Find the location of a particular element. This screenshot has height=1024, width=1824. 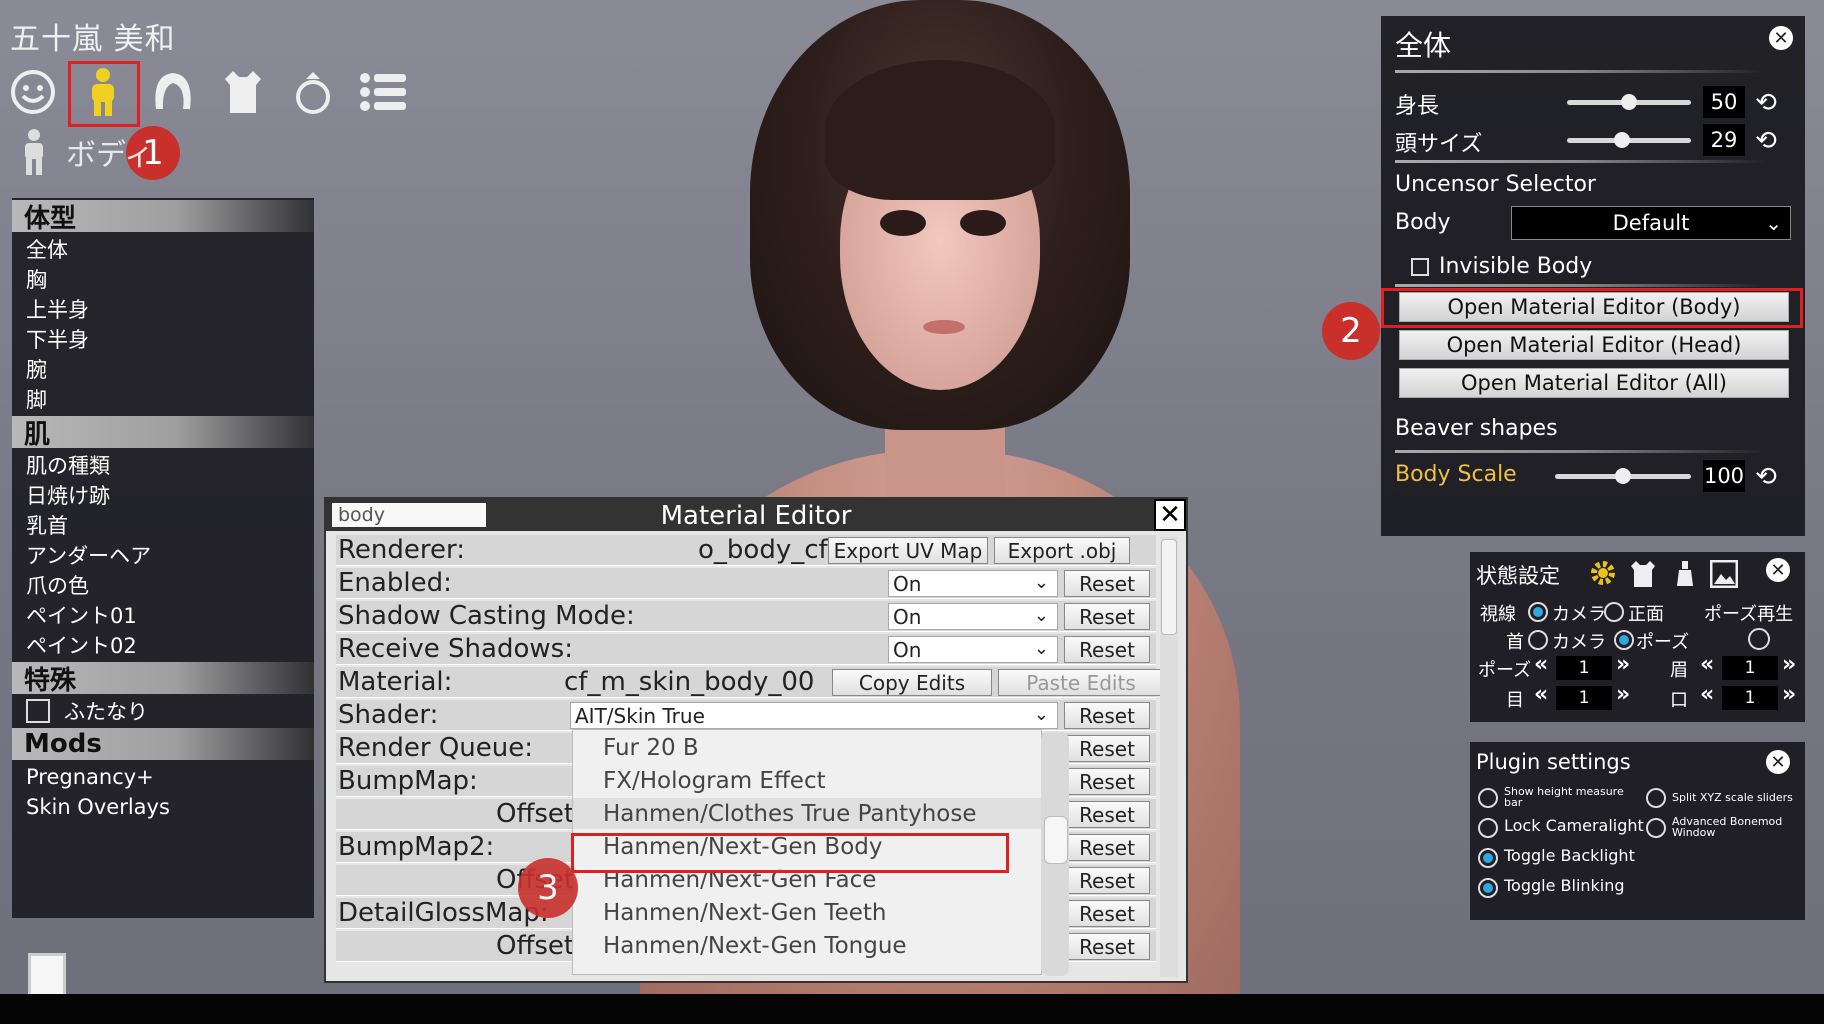

height-slider is located at coordinates (1629, 102).